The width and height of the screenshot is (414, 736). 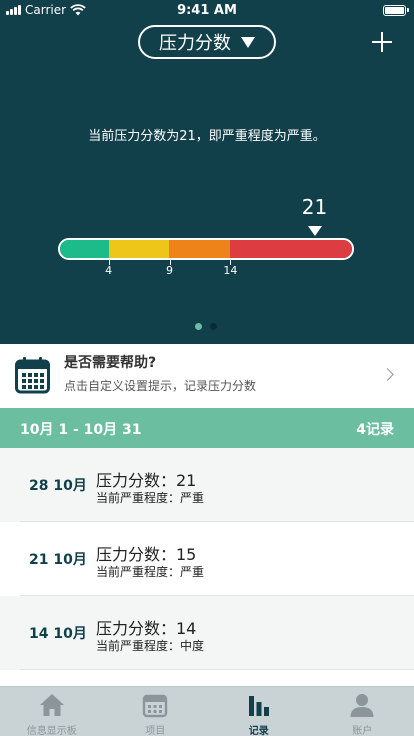 I want to click on tab-account: 账户, so click(x=362, y=711).